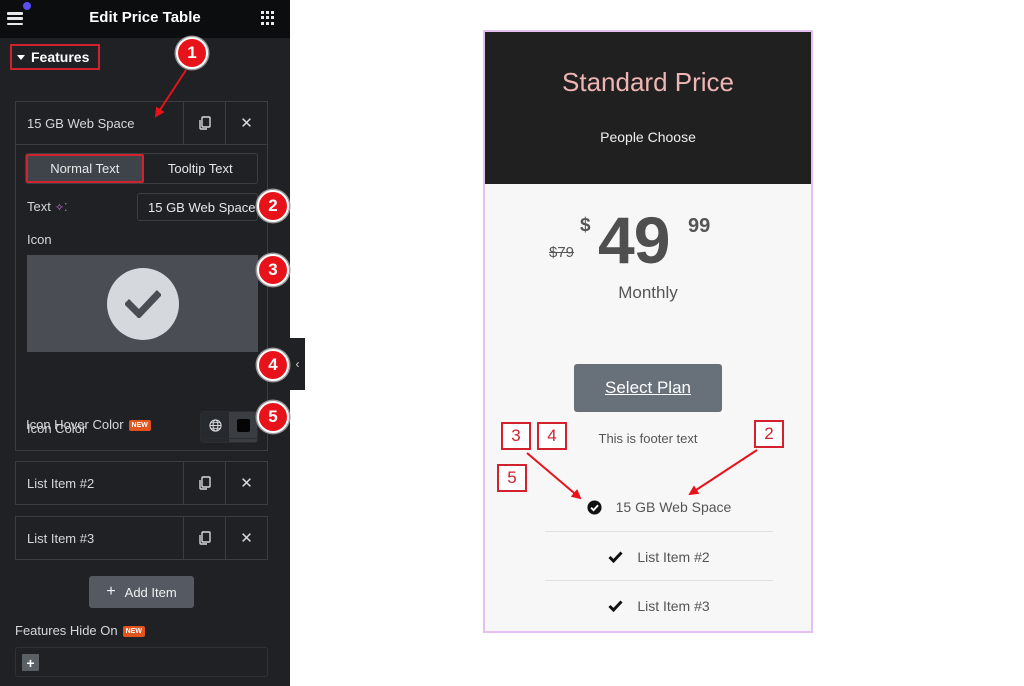 The height and width of the screenshot is (686, 1024). Describe the element at coordinates (197, 207) in the screenshot. I see `text-input: 15 GB Web Space` at that location.